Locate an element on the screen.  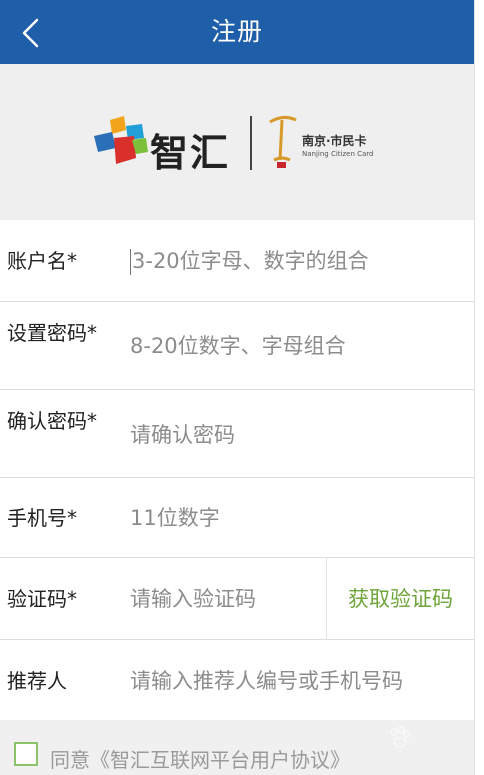
verification-code-label: 验证码* is located at coordinates (42, 599).